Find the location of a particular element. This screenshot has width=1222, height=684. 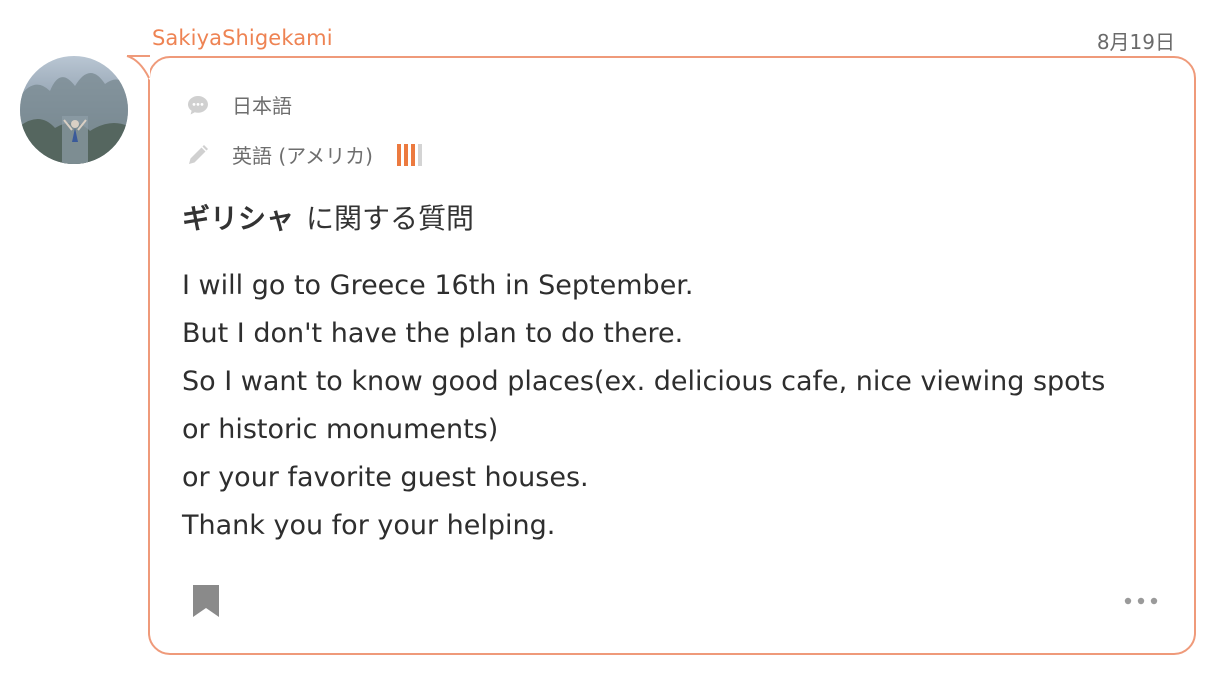

proficiency-level-bars is located at coordinates (409, 154).